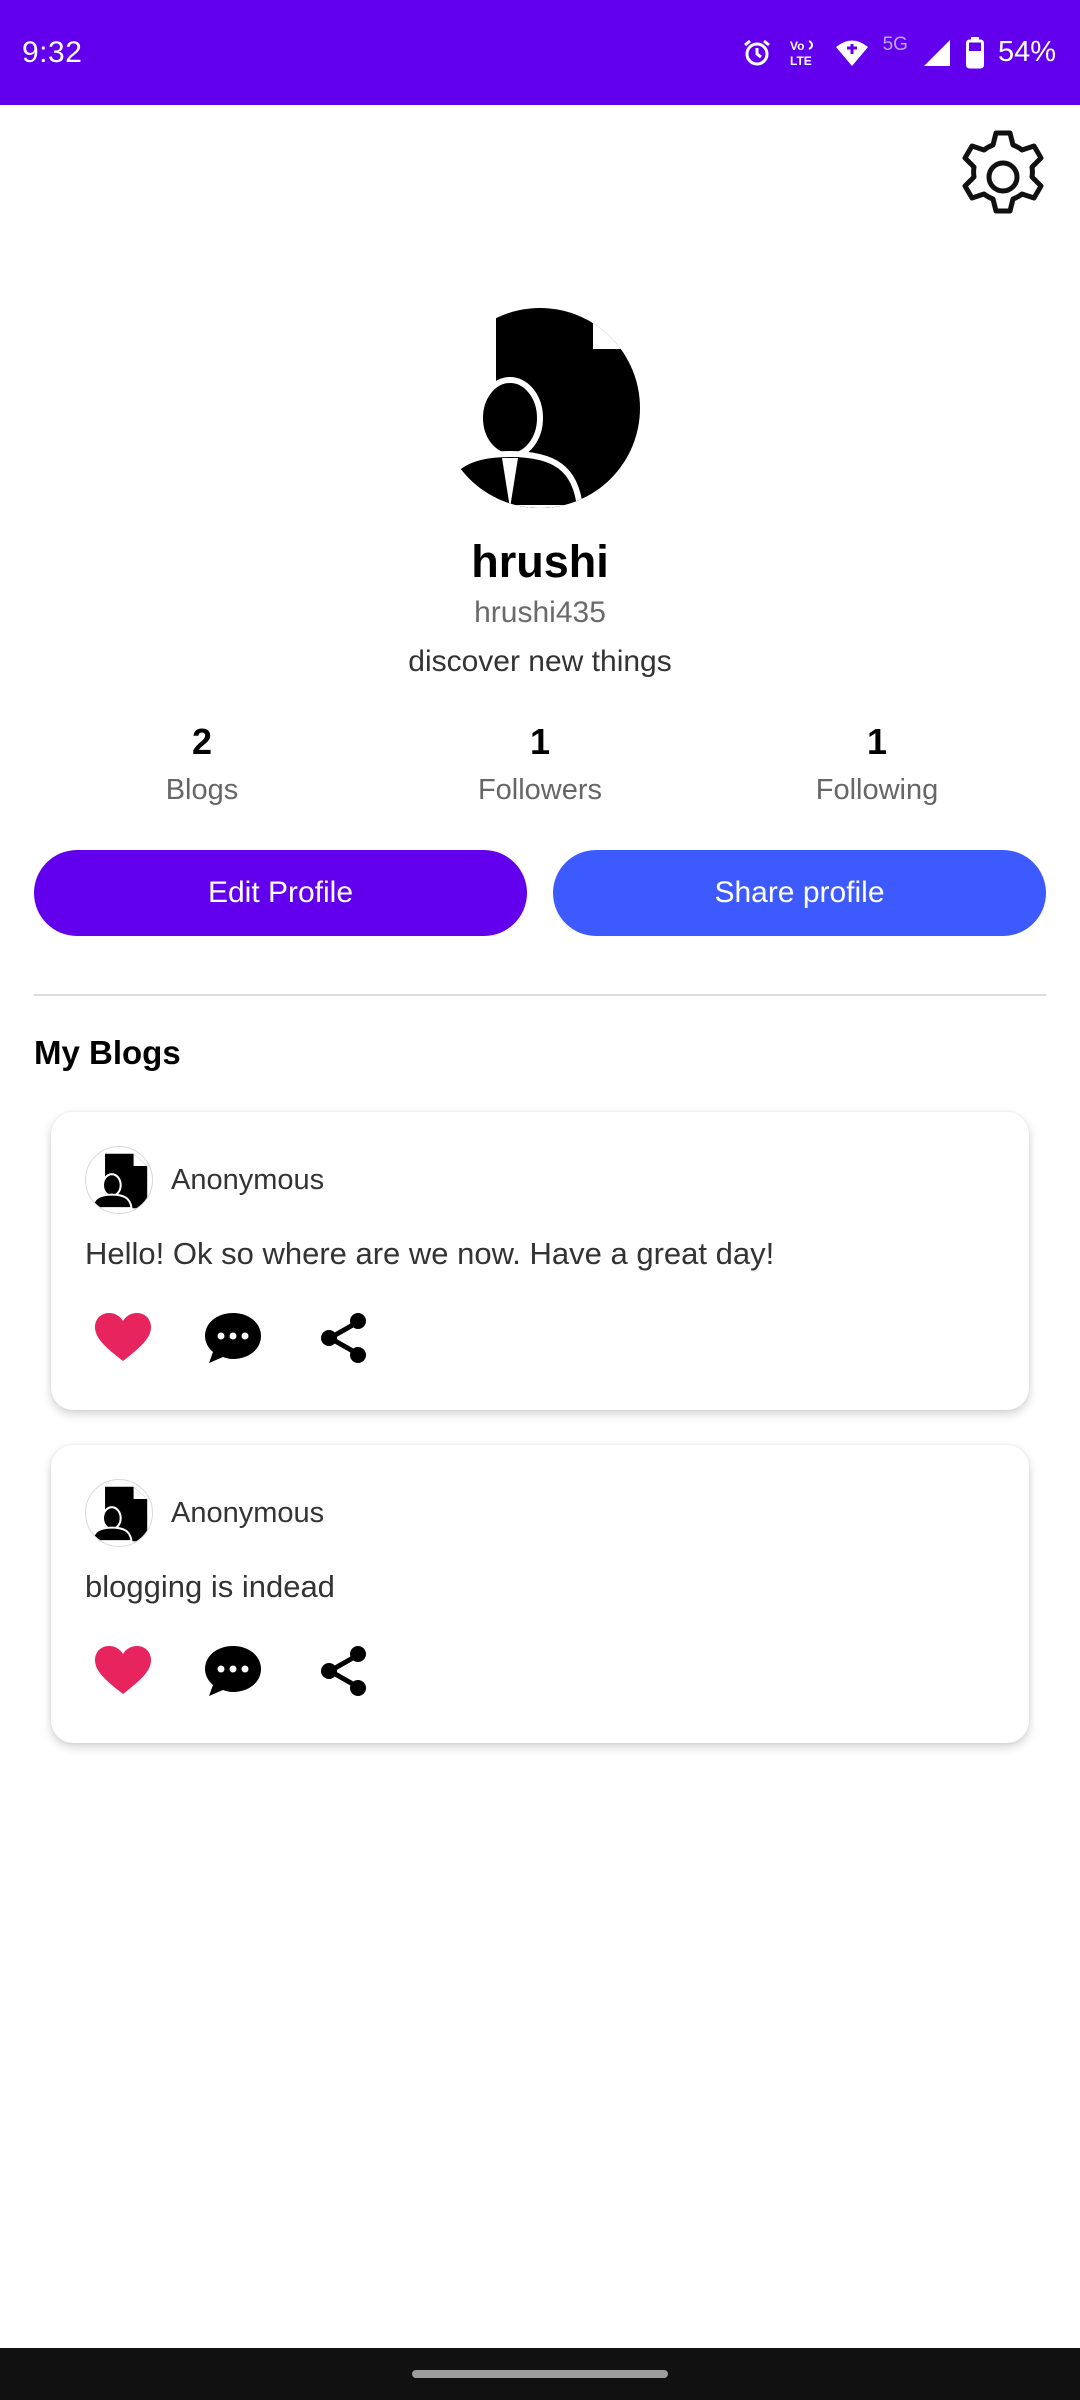  I want to click on wifi-icon, so click(852, 53).